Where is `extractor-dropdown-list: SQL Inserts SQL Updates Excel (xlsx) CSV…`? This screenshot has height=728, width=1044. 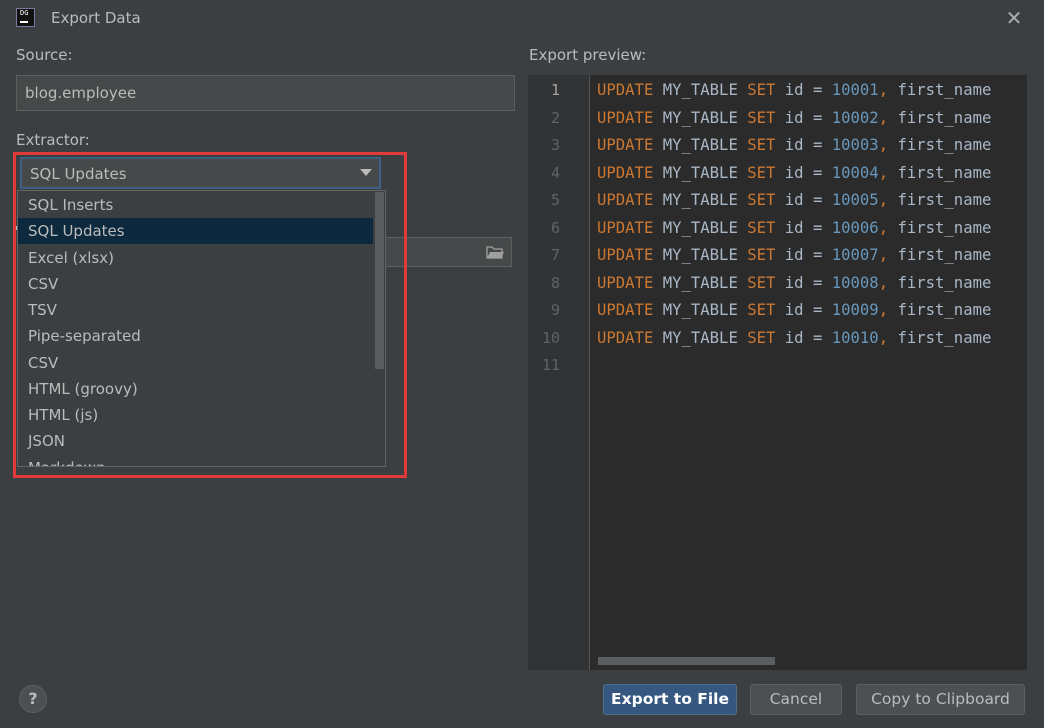 extractor-dropdown-list: SQL Inserts SQL Updates Excel (xlsx) CSV… is located at coordinates (201, 328).